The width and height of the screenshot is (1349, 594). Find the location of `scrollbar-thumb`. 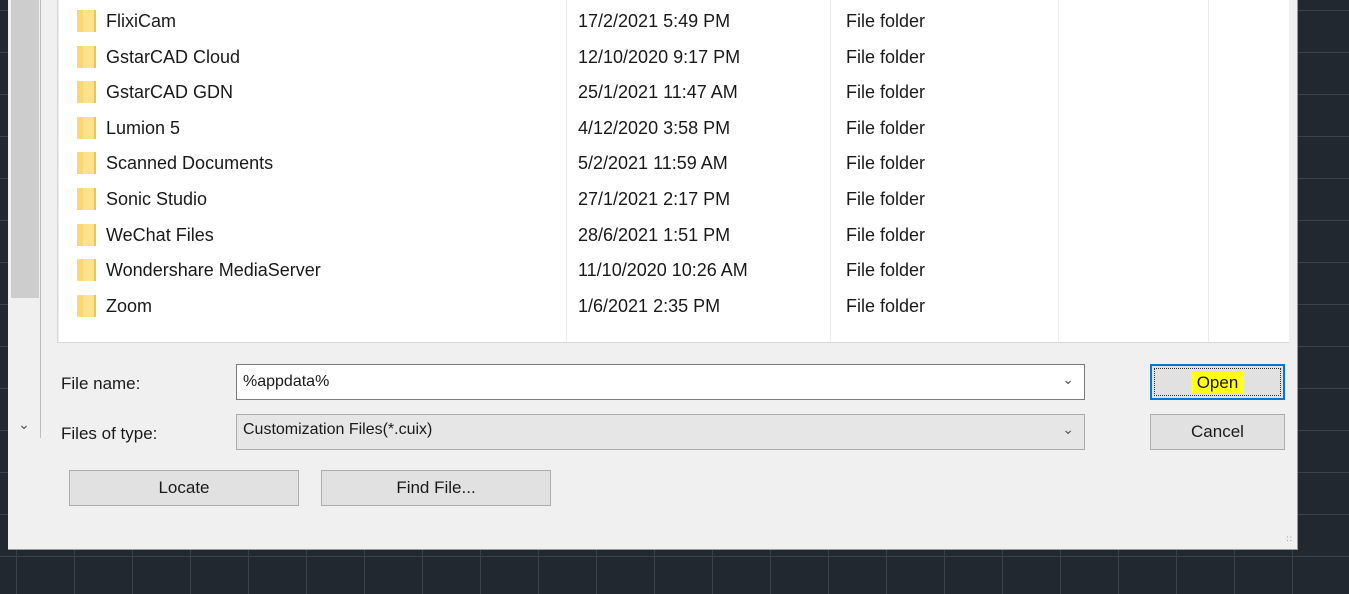

scrollbar-thumb is located at coordinates (25, 149).